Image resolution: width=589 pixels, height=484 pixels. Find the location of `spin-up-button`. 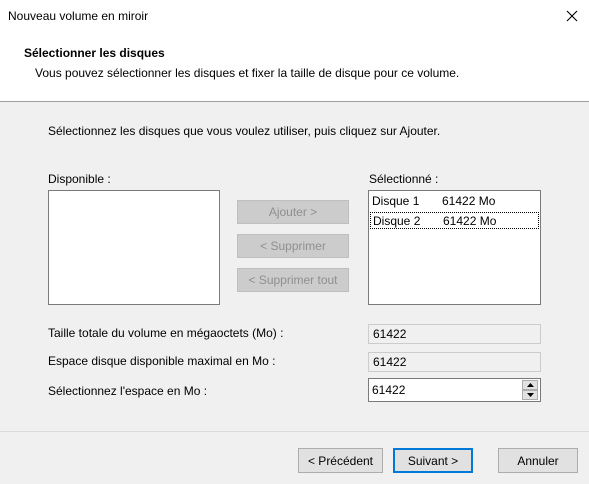

spin-up-button is located at coordinates (530, 385).